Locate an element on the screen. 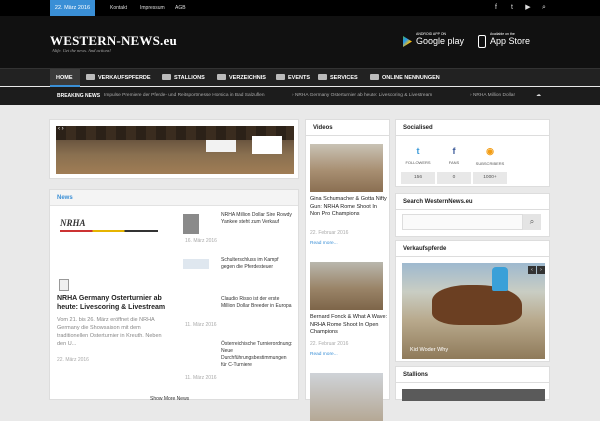  lead-news-date: 22. März 2016 is located at coordinates (73, 360).